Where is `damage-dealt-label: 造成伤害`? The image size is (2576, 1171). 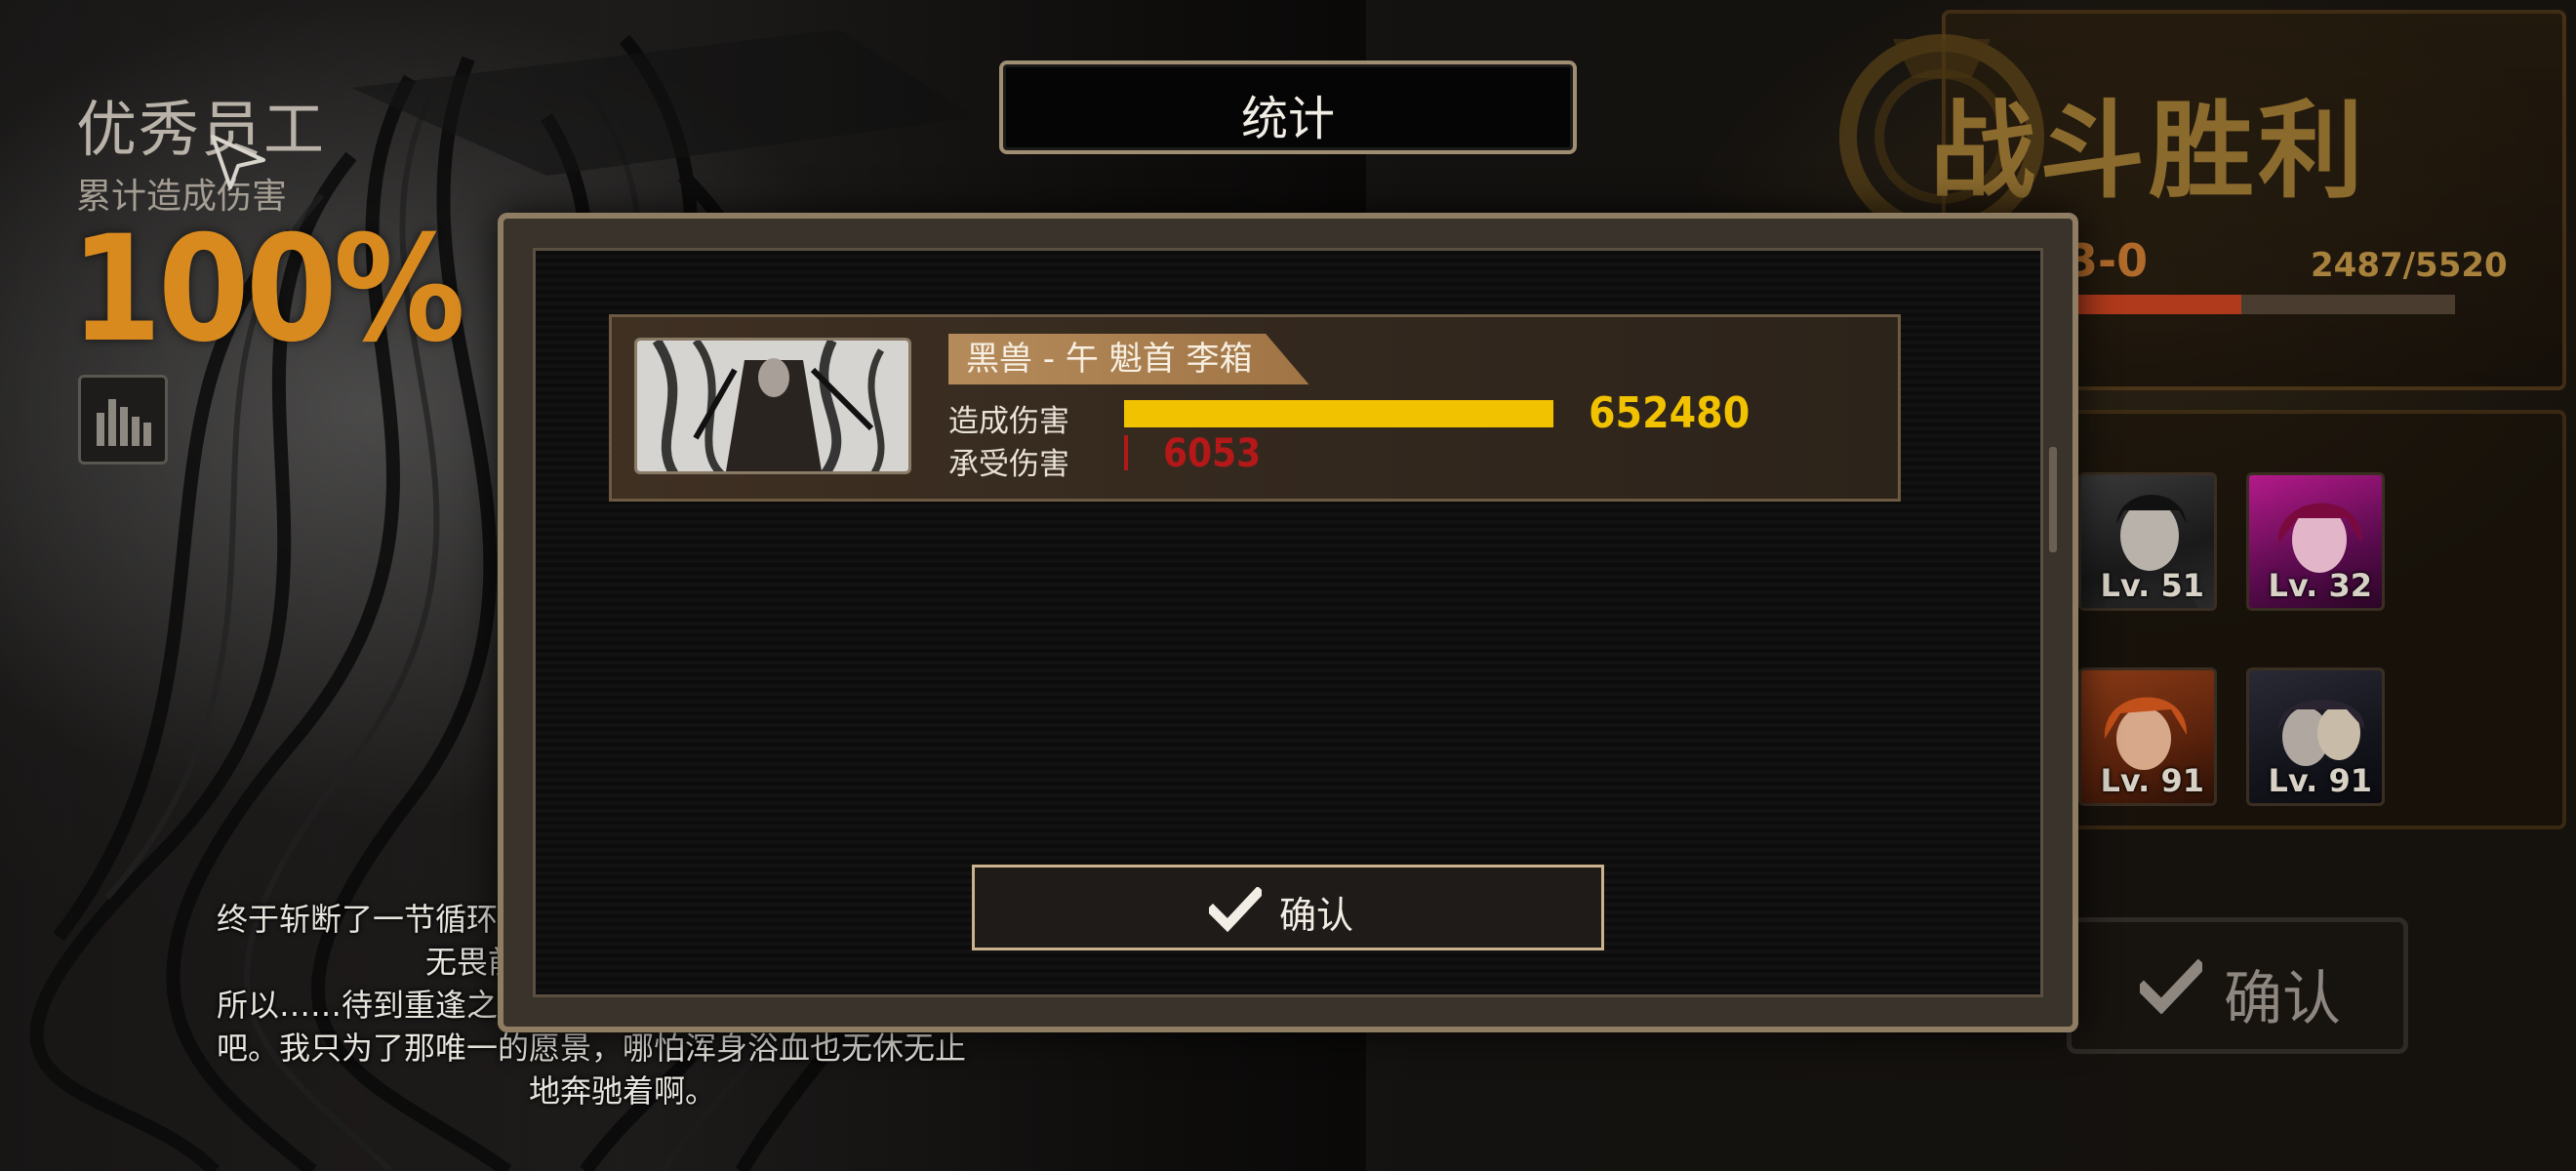 damage-dealt-label: 造成伤害 is located at coordinates (1008, 421).